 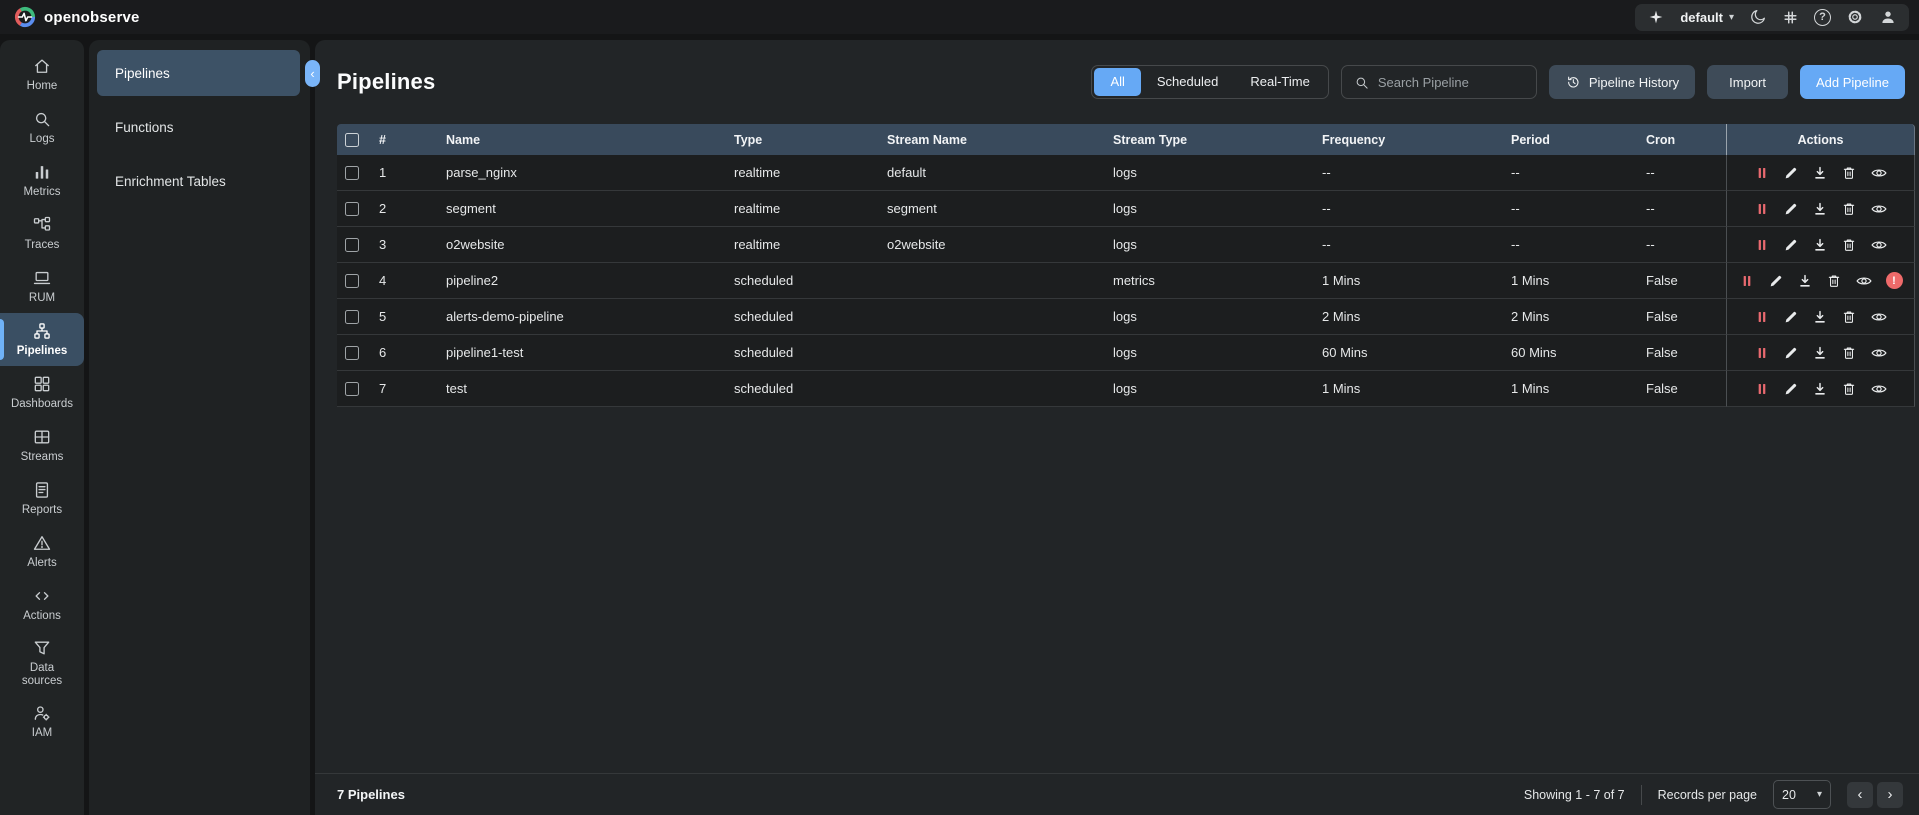 What do you see at coordinates (800, 353) in the screenshot?
I see `cell-type: scheduled` at bounding box center [800, 353].